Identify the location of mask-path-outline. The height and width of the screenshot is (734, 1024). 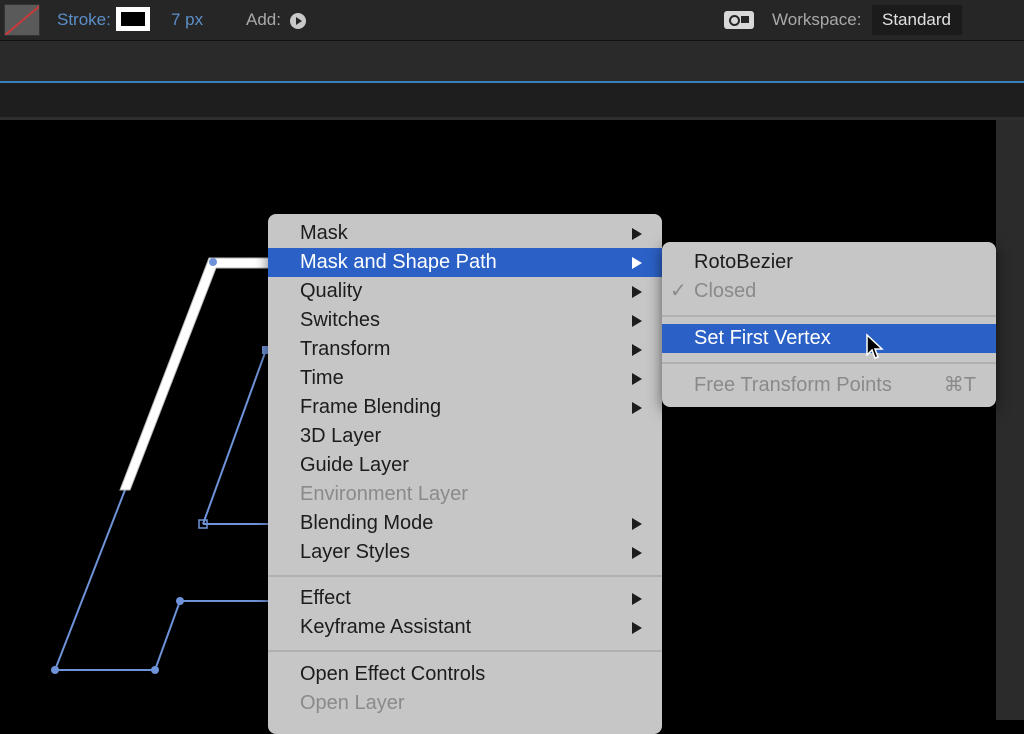
(177, 510).